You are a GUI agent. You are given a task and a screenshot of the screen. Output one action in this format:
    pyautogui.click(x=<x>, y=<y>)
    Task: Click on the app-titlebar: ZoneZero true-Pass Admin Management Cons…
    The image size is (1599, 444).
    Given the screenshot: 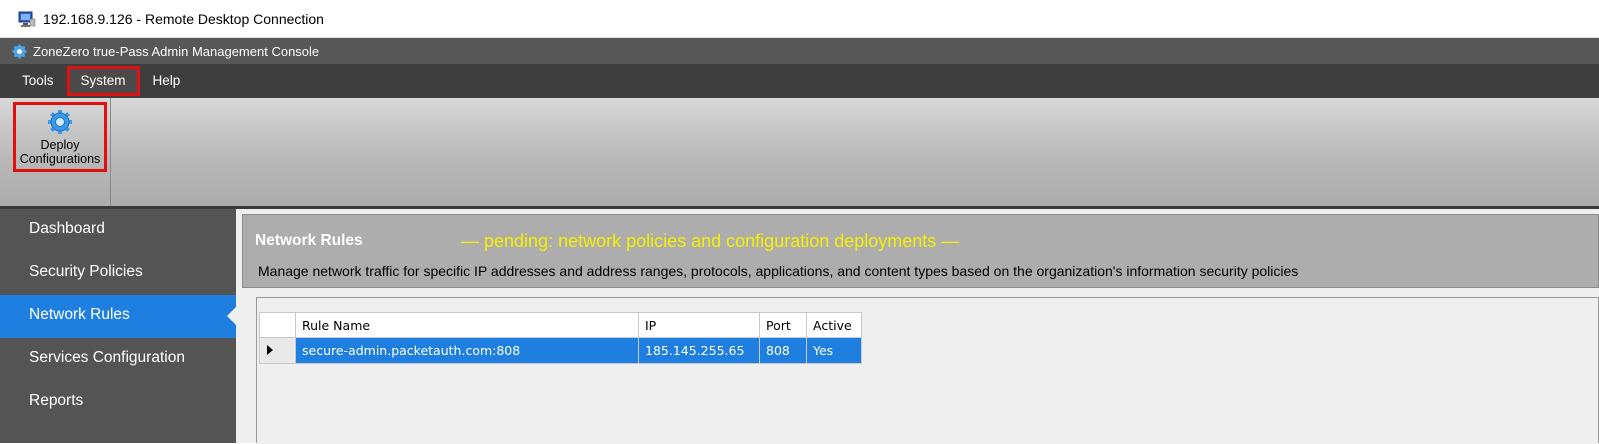 What is the action you would take?
    pyautogui.click(x=799, y=51)
    